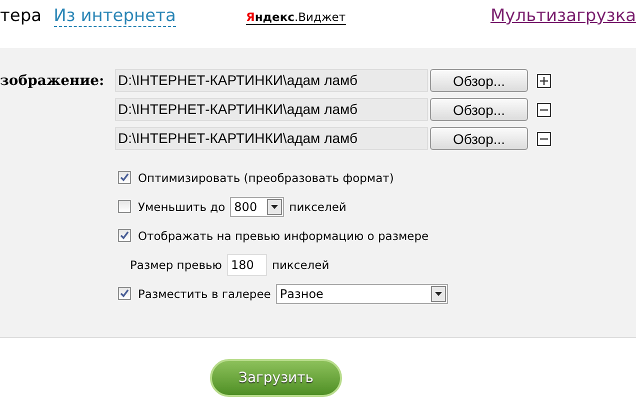  I want to click on gallery-select: Разное, so click(362, 294).